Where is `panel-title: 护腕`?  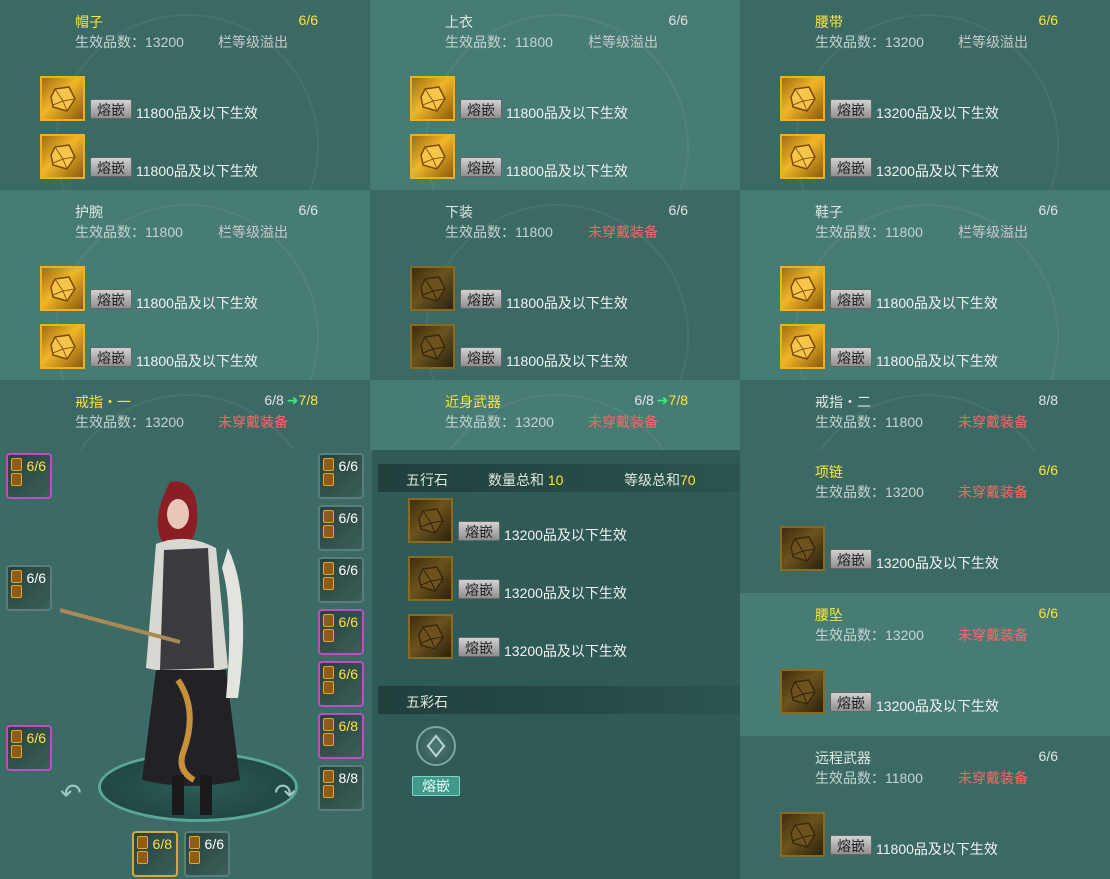 panel-title: 护腕 is located at coordinates (89, 212).